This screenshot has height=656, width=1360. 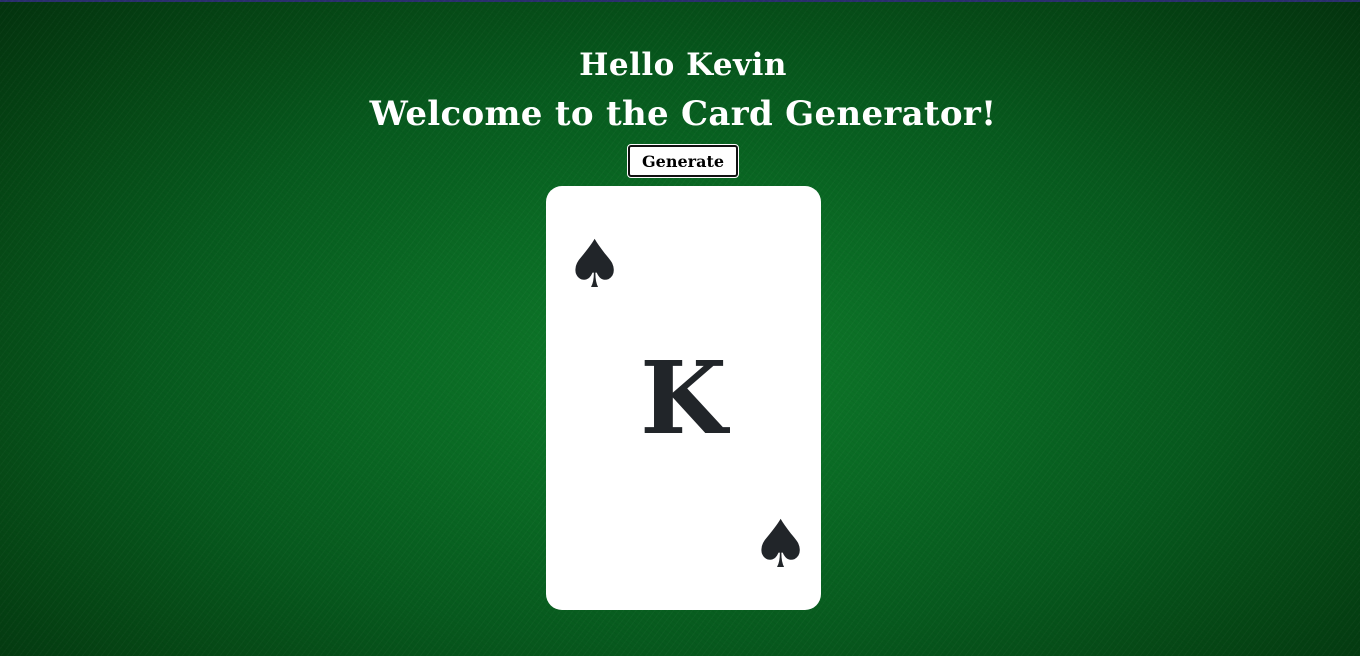 What do you see at coordinates (680, 1) in the screenshot?
I see `top-border` at bounding box center [680, 1].